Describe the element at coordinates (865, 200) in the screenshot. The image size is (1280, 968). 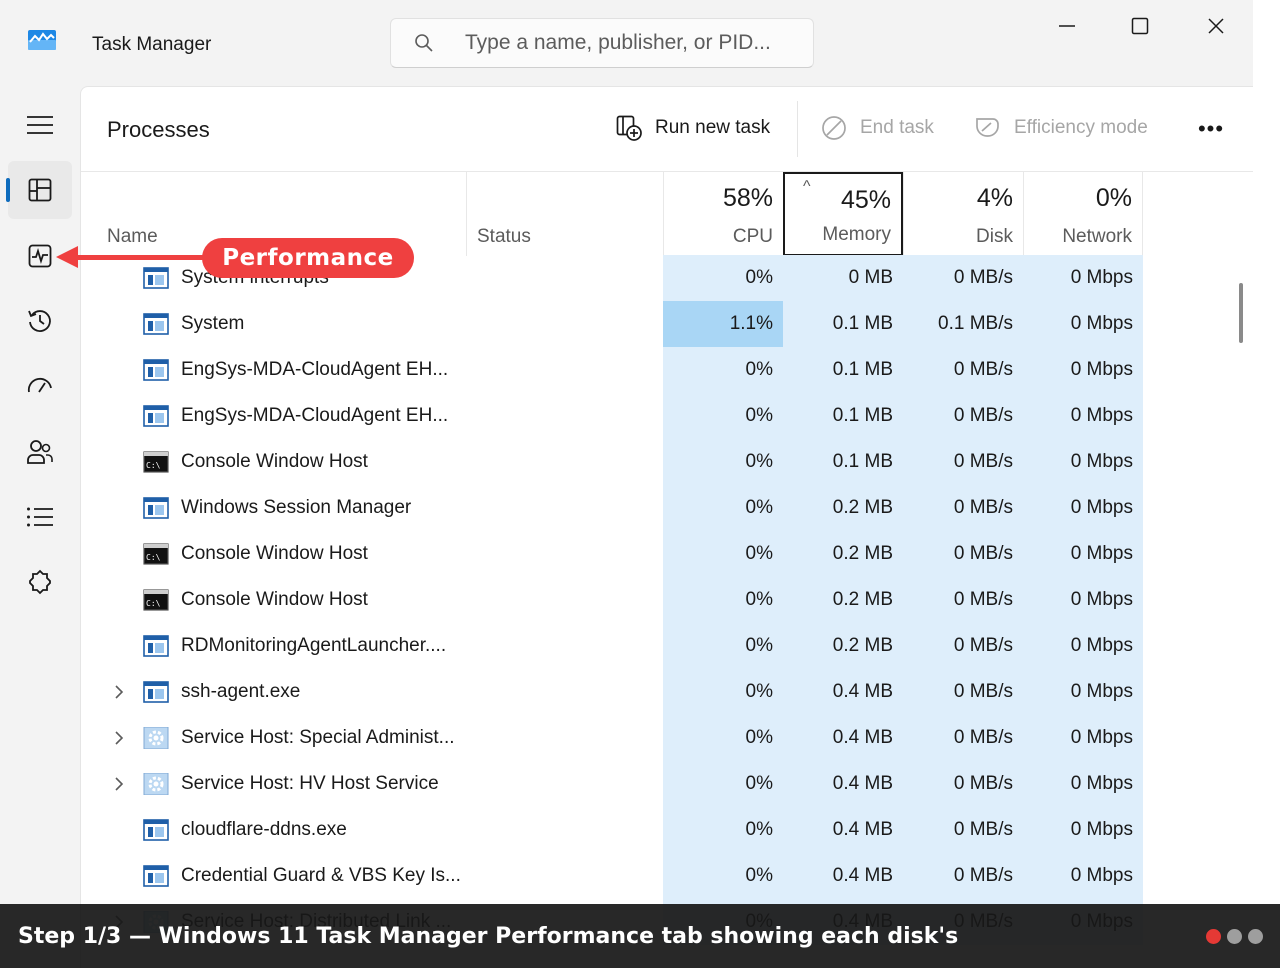
I see `memory-total-percent: 45%` at that location.